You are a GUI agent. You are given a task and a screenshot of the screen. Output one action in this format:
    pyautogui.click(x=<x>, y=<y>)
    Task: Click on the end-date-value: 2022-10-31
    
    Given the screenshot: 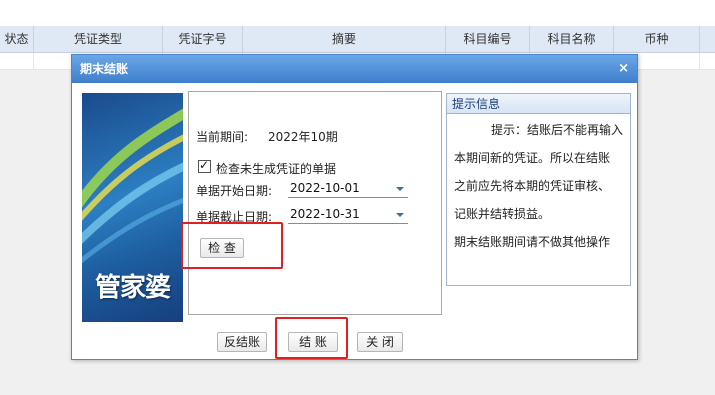 What is the action you would take?
    pyautogui.click(x=325, y=214)
    